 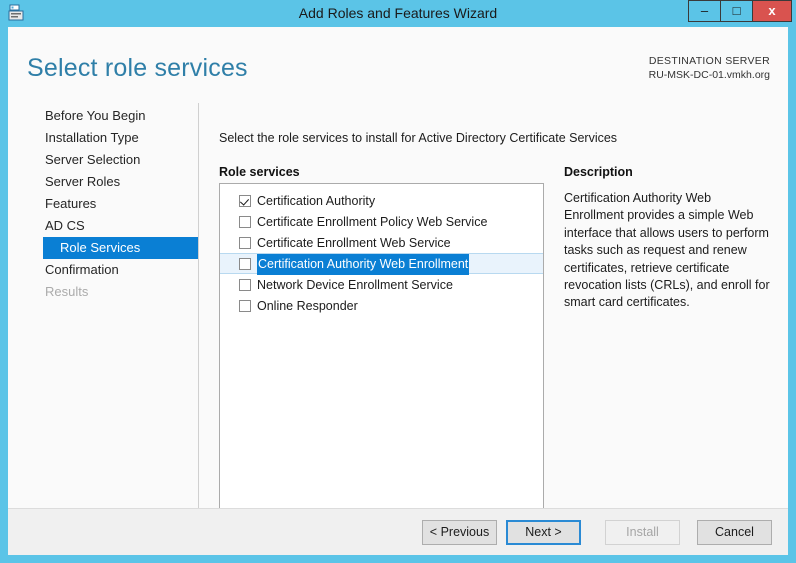 What do you see at coordinates (543, 532) in the screenshot?
I see `next-button: Next >` at bounding box center [543, 532].